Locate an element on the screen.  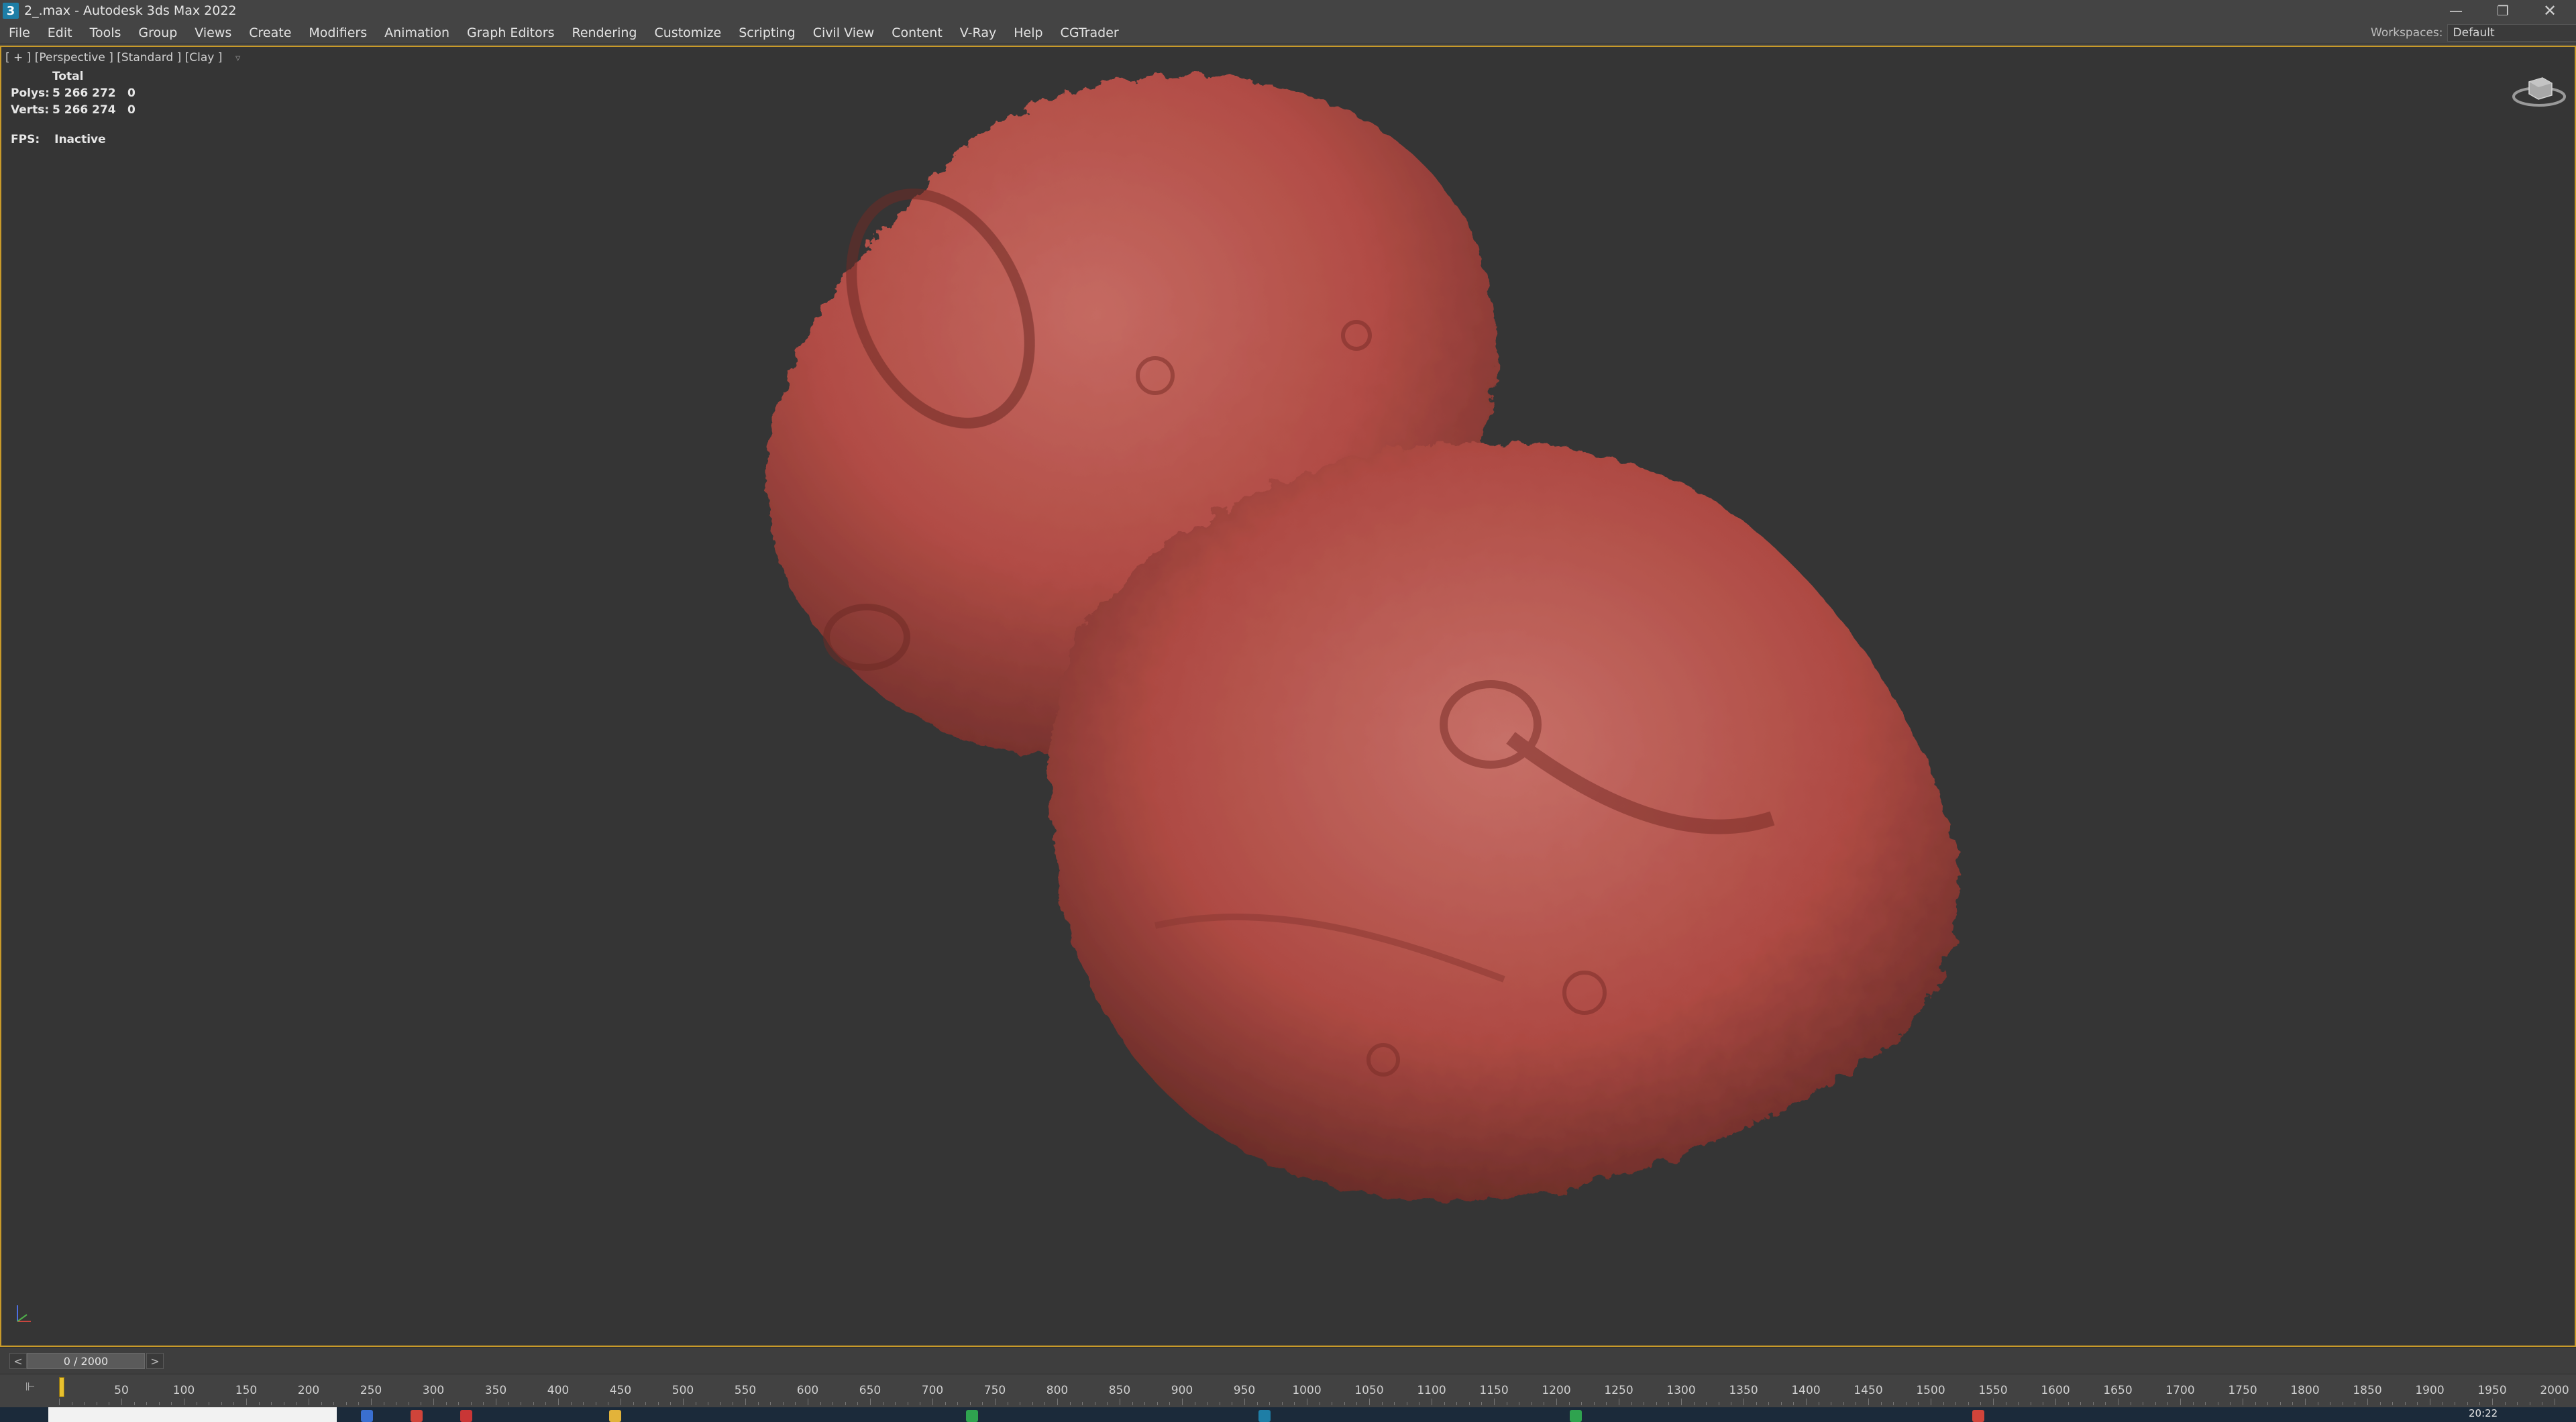
verts-selected: 0 is located at coordinates (131, 110).